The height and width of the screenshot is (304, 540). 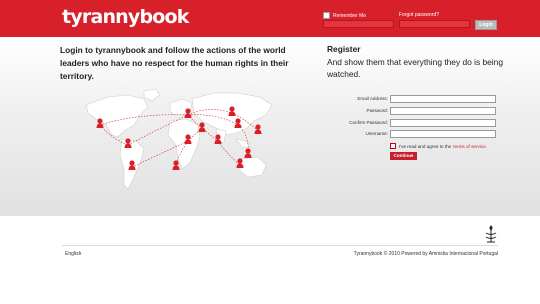 I want to click on remember-checkbox, so click(x=326, y=15).